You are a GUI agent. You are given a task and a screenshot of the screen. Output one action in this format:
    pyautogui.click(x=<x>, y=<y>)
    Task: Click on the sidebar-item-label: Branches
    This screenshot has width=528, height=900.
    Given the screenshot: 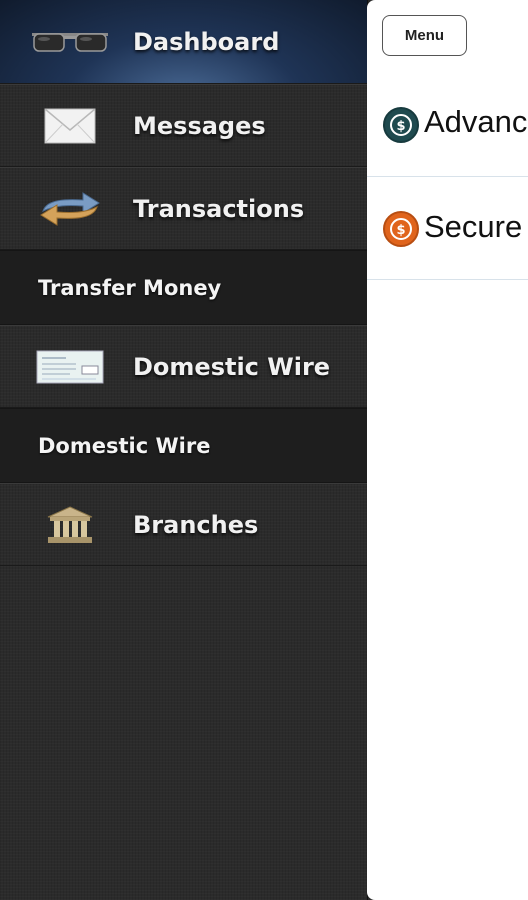 What is the action you would take?
    pyautogui.click(x=196, y=524)
    